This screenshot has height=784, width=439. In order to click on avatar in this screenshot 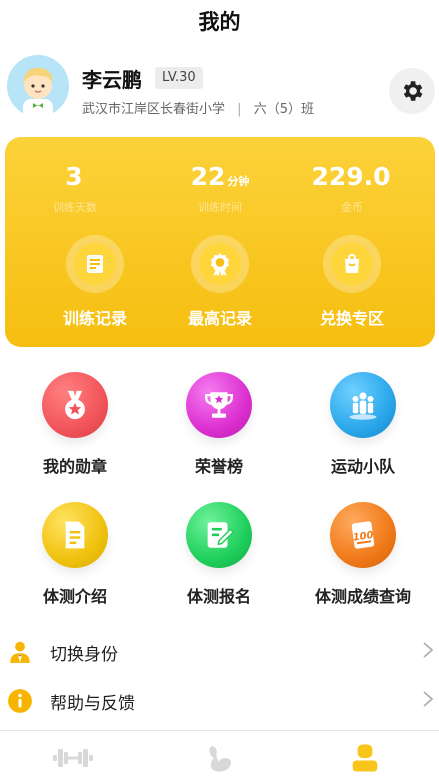, I will do `click(38, 86)`.